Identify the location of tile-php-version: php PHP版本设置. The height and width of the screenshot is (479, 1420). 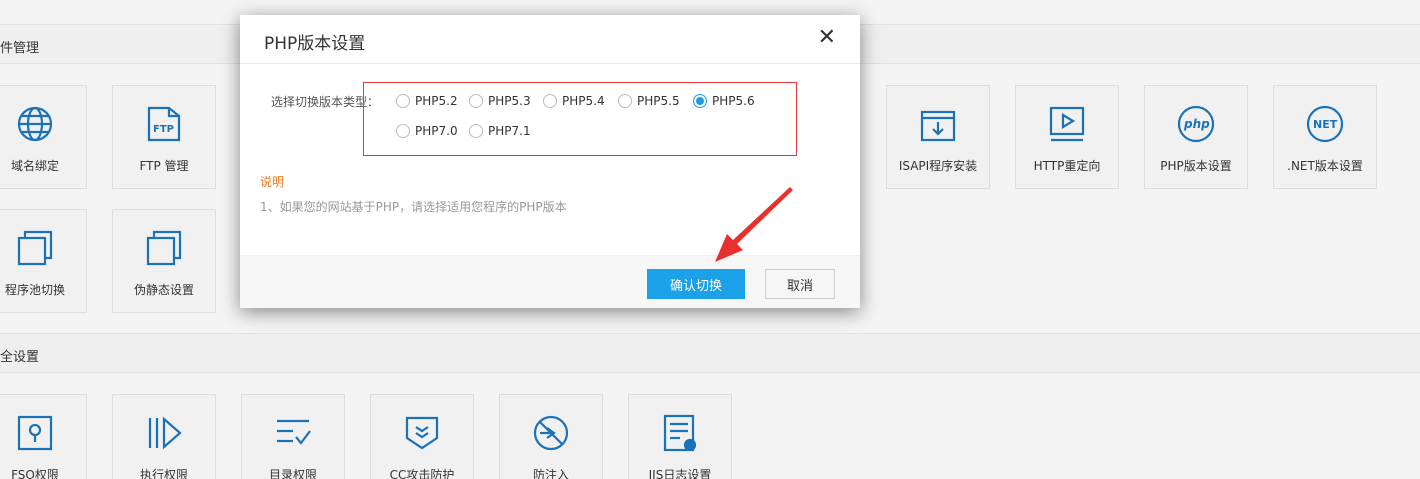
(1196, 137).